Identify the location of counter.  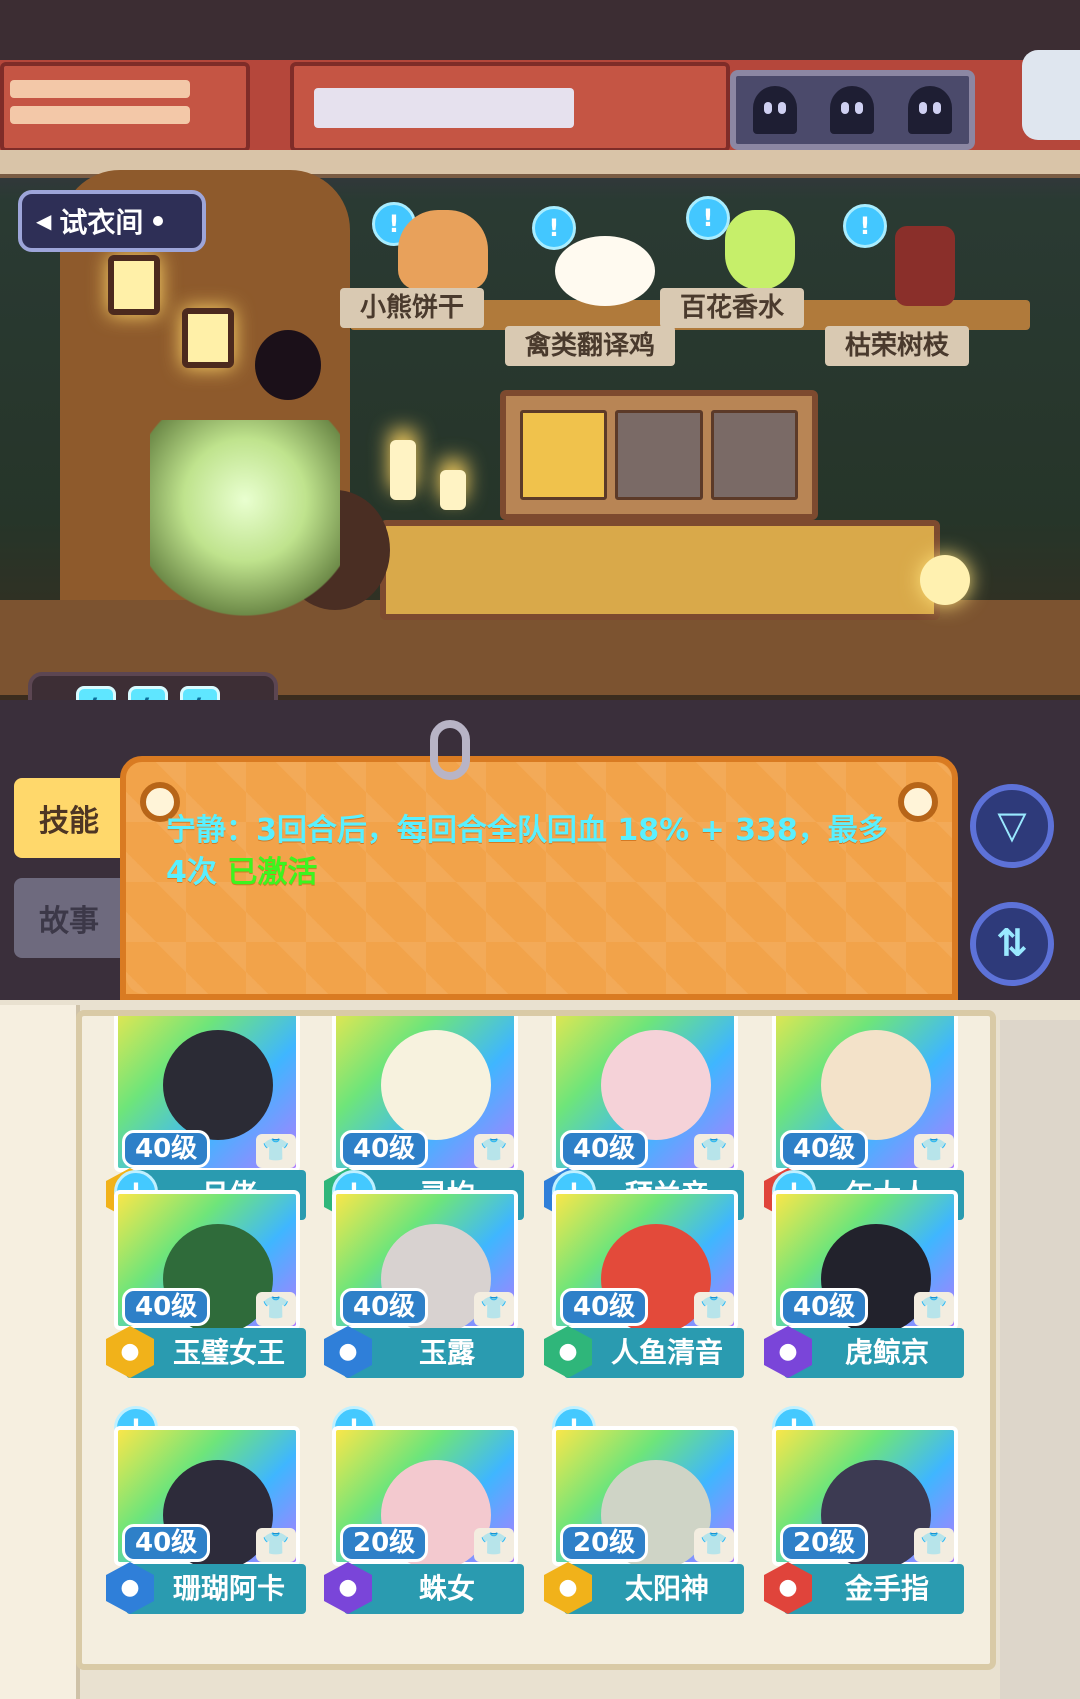
(660, 570).